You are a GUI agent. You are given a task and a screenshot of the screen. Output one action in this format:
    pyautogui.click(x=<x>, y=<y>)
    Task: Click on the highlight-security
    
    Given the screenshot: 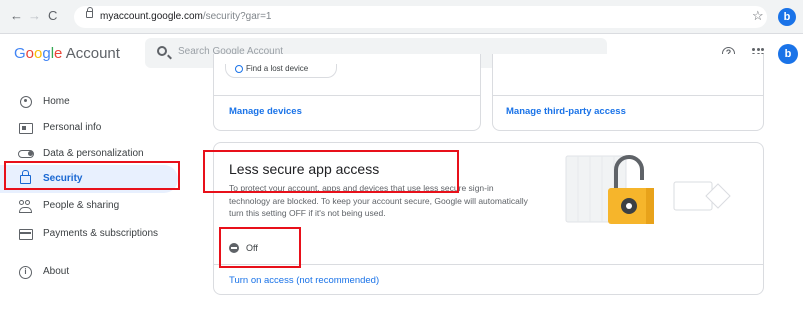 What is the action you would take?
    pyautogui.click(x=92, y=175)
    